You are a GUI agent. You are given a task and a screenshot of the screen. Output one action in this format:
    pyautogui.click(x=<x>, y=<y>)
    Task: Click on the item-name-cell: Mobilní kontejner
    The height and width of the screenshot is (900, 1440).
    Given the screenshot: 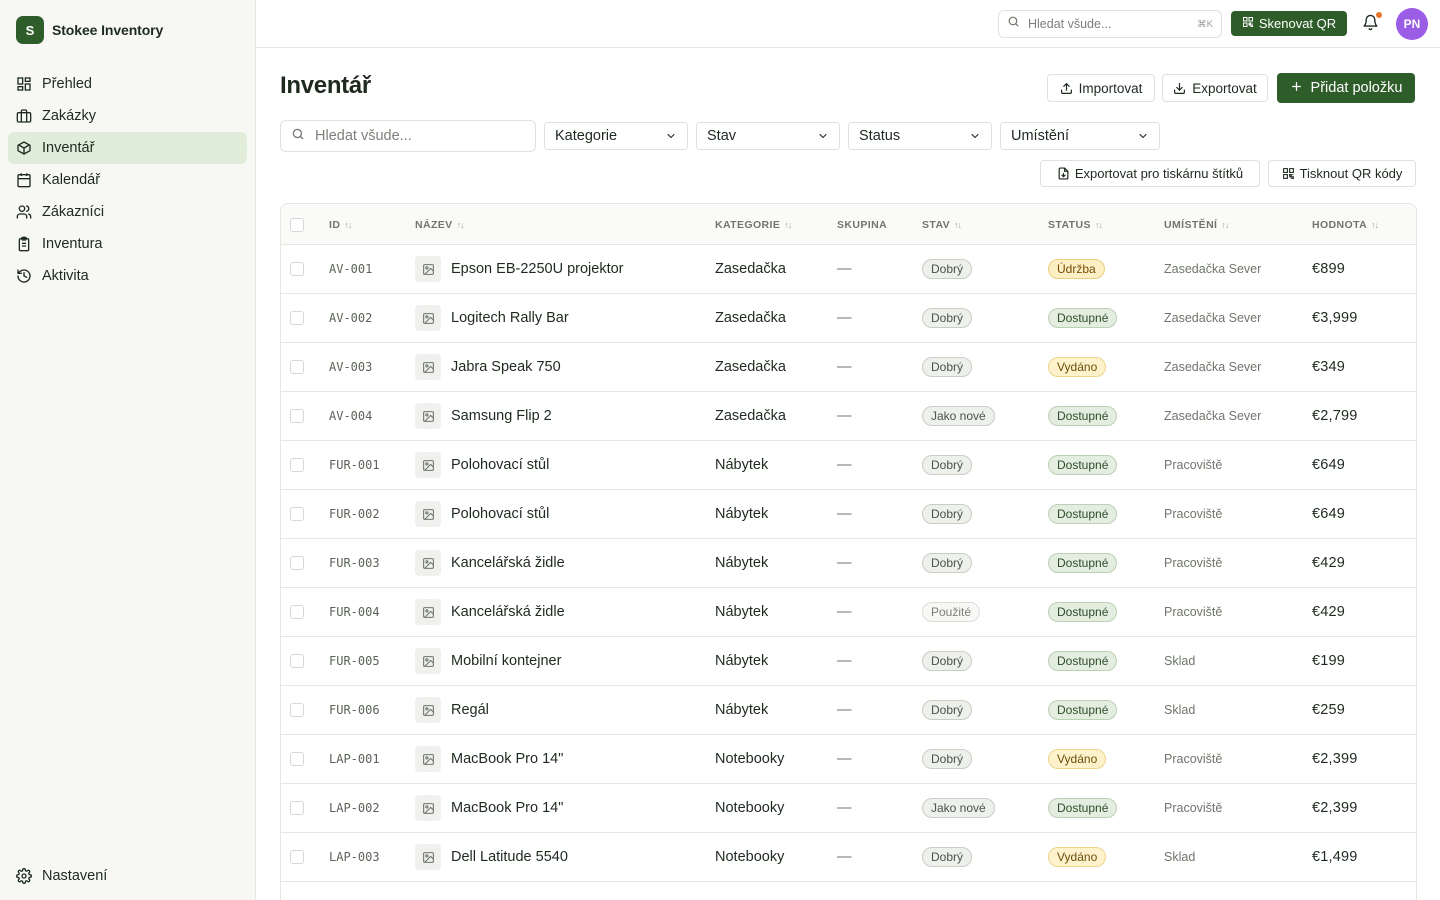 What is the action you would take?
    pyautogui.click(x=488, y=661)
    